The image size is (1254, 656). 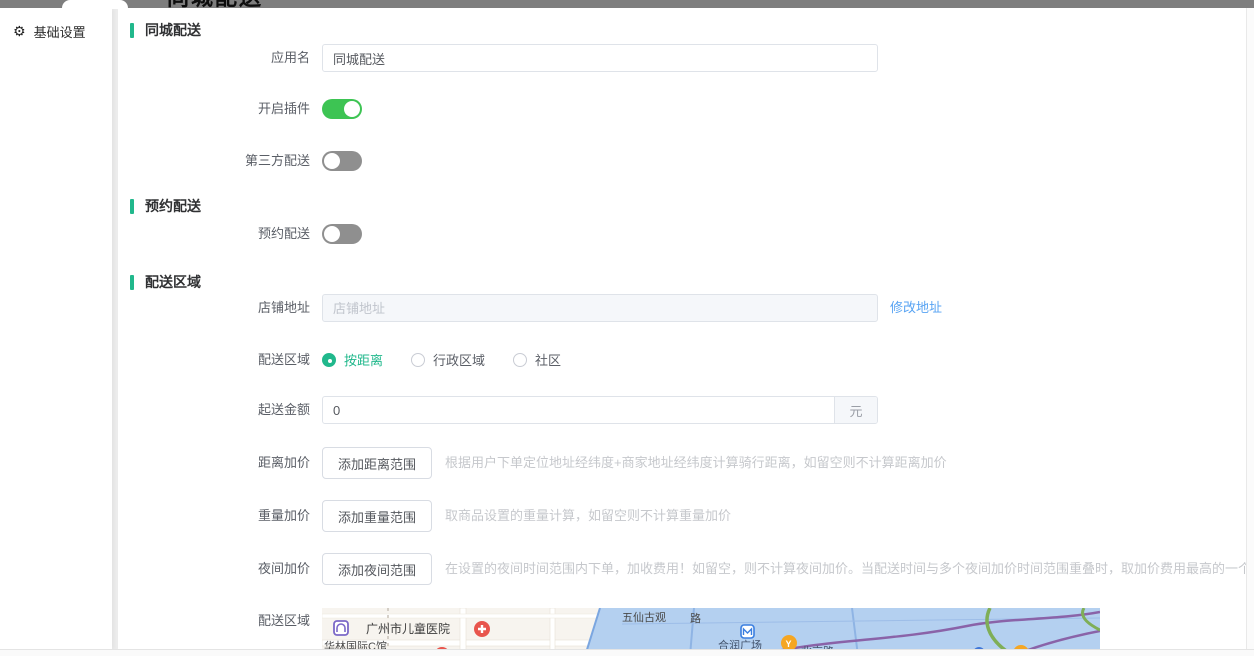 What do you see at coordinates (695, 618) in the screenshot?
I see `map-label-road: 路` at bounding box center [695, 618].